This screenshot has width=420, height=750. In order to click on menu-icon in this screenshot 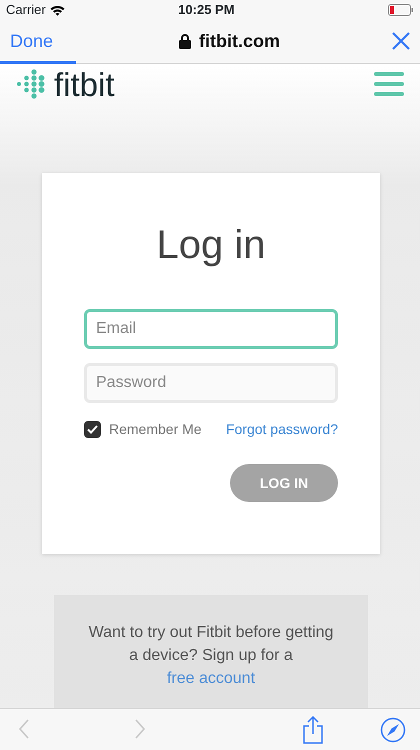, I will do `click(389, 84)`.